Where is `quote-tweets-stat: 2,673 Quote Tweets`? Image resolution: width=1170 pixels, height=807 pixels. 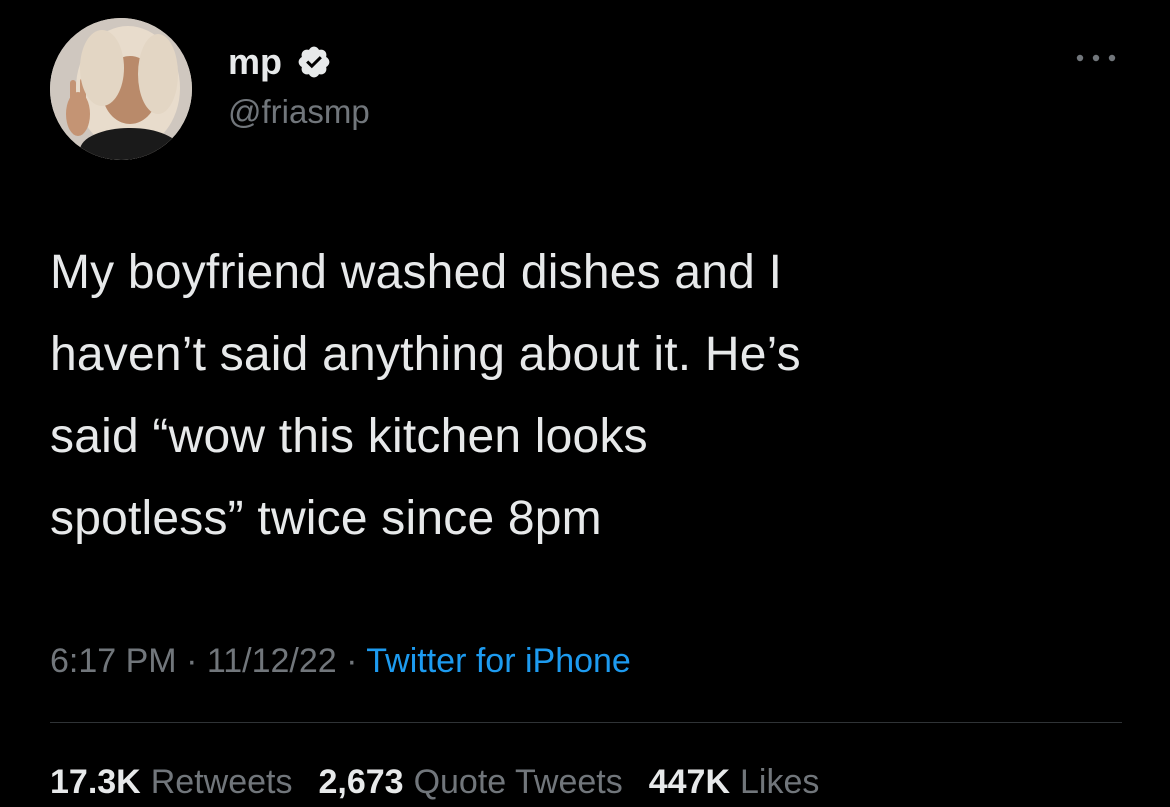
quote-tweets-stat: 2,673 Quote Tweets is located at coordinates (470, 782).